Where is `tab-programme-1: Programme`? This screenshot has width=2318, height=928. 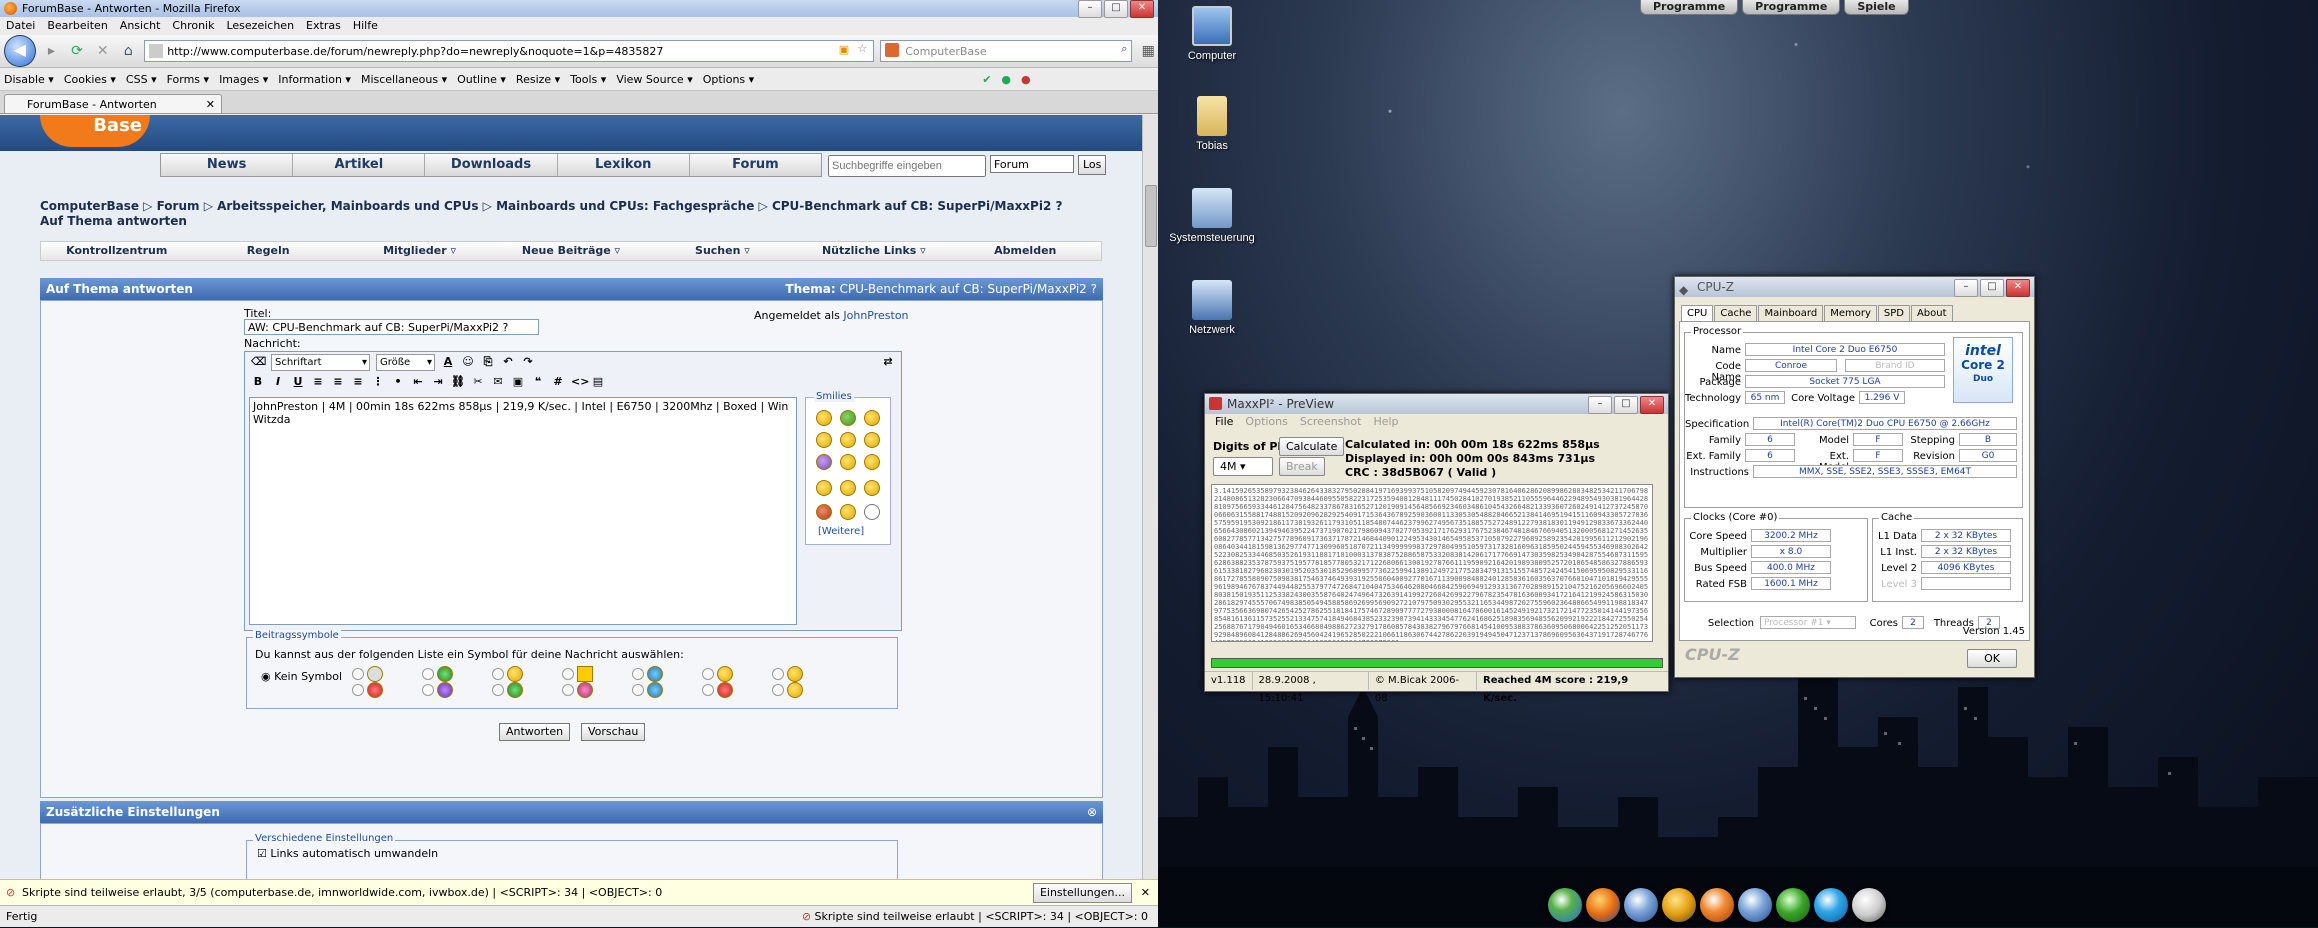 tab-programme-1: Programme is located at coordinates (1689, 7).